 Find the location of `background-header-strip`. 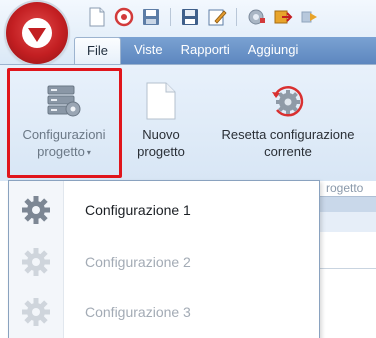

background-header-strip is located at coordinates (348, 204).